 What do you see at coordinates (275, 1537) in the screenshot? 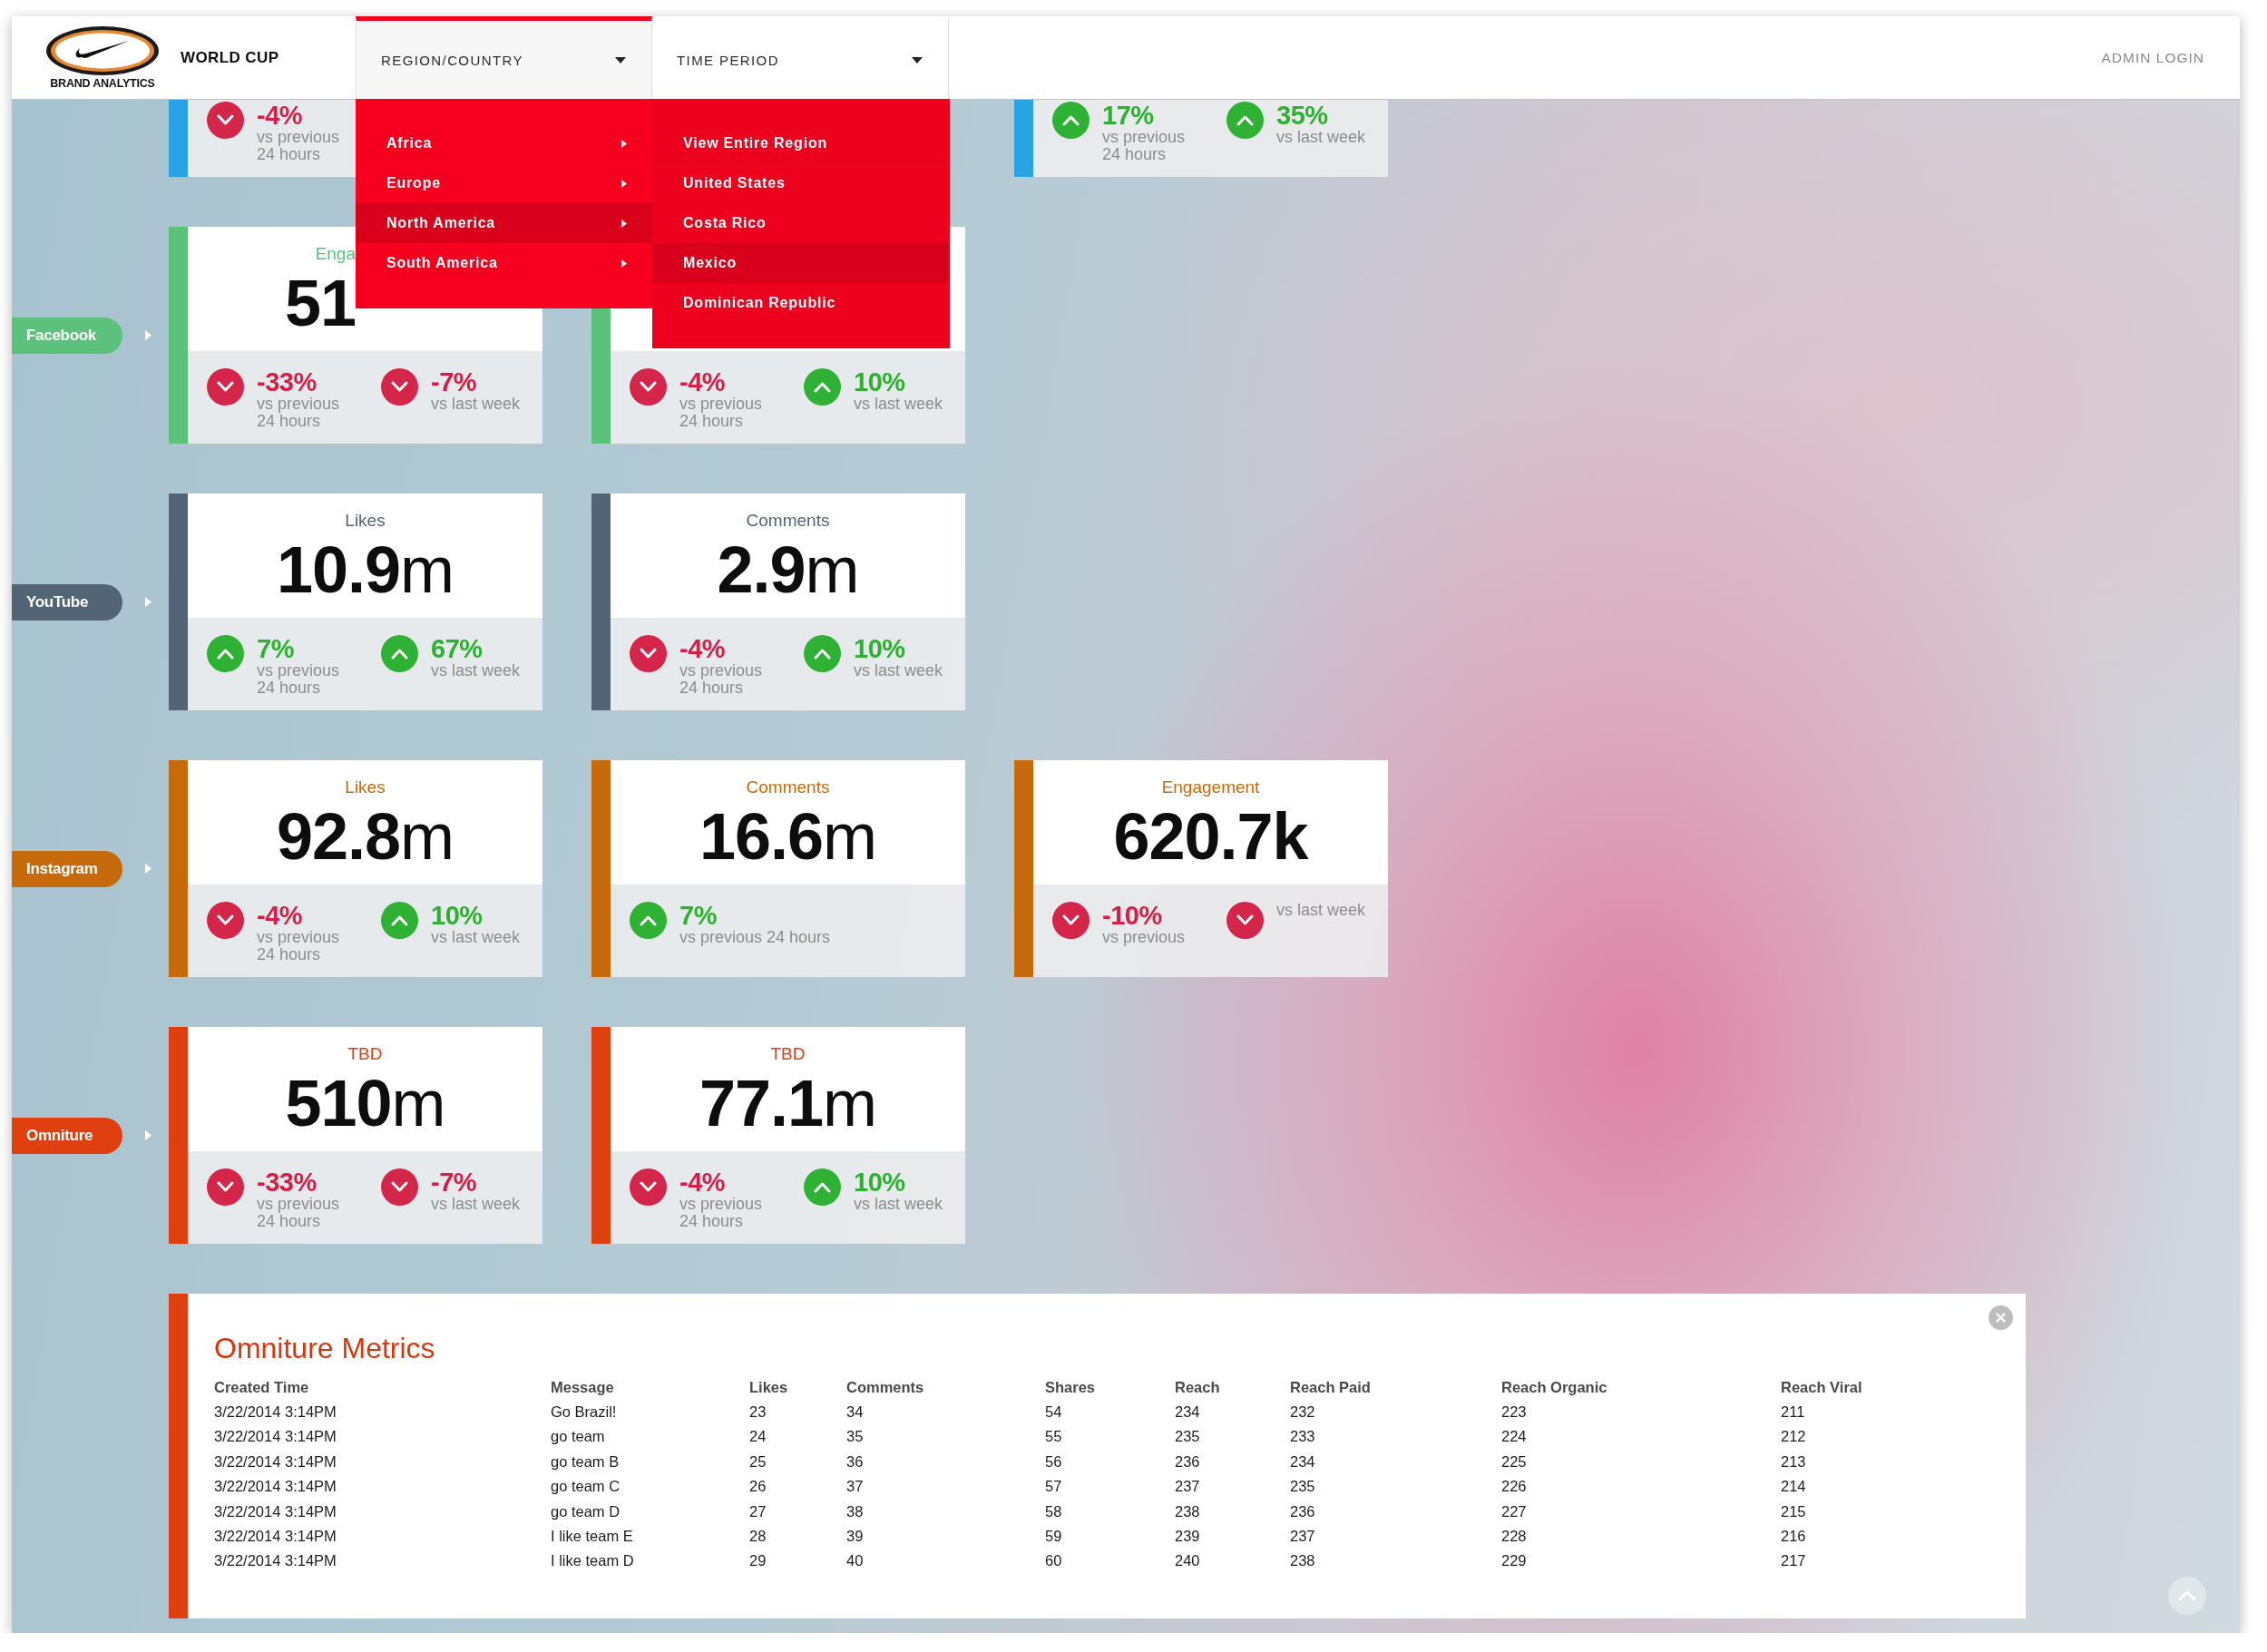
I see `table-cell-text: 3/22/2014 3:14PM` at bounding box center [275, 1537].